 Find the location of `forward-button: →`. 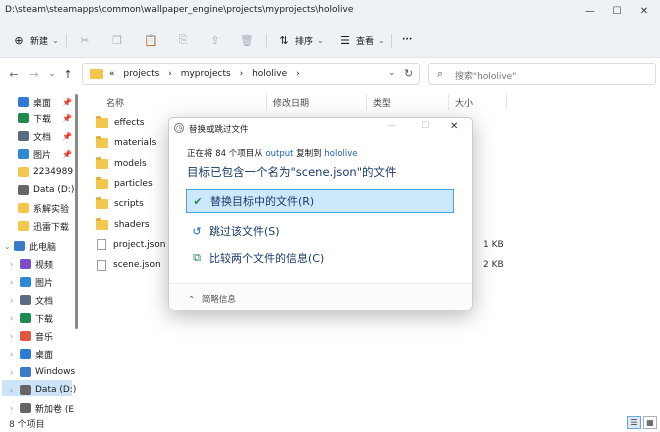

forward-button: → is located at coordinates (34, 74).